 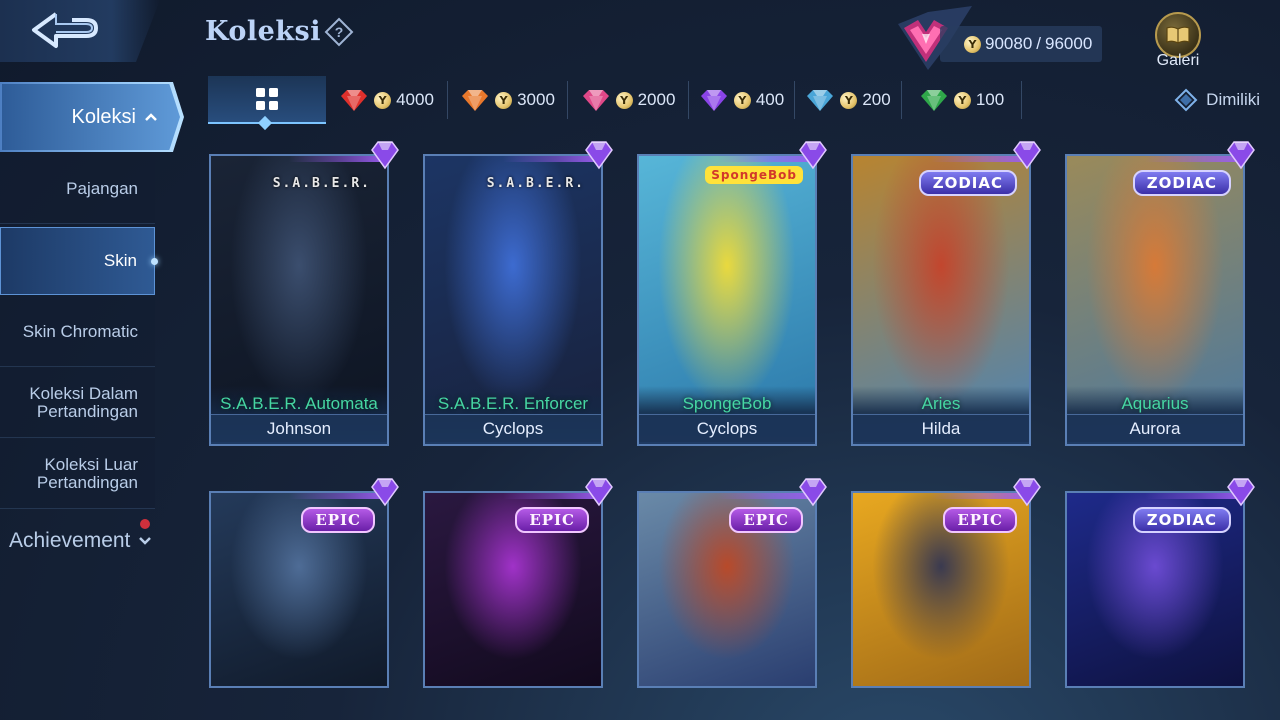 I want to click on back-button, so click(x=80, y=31).